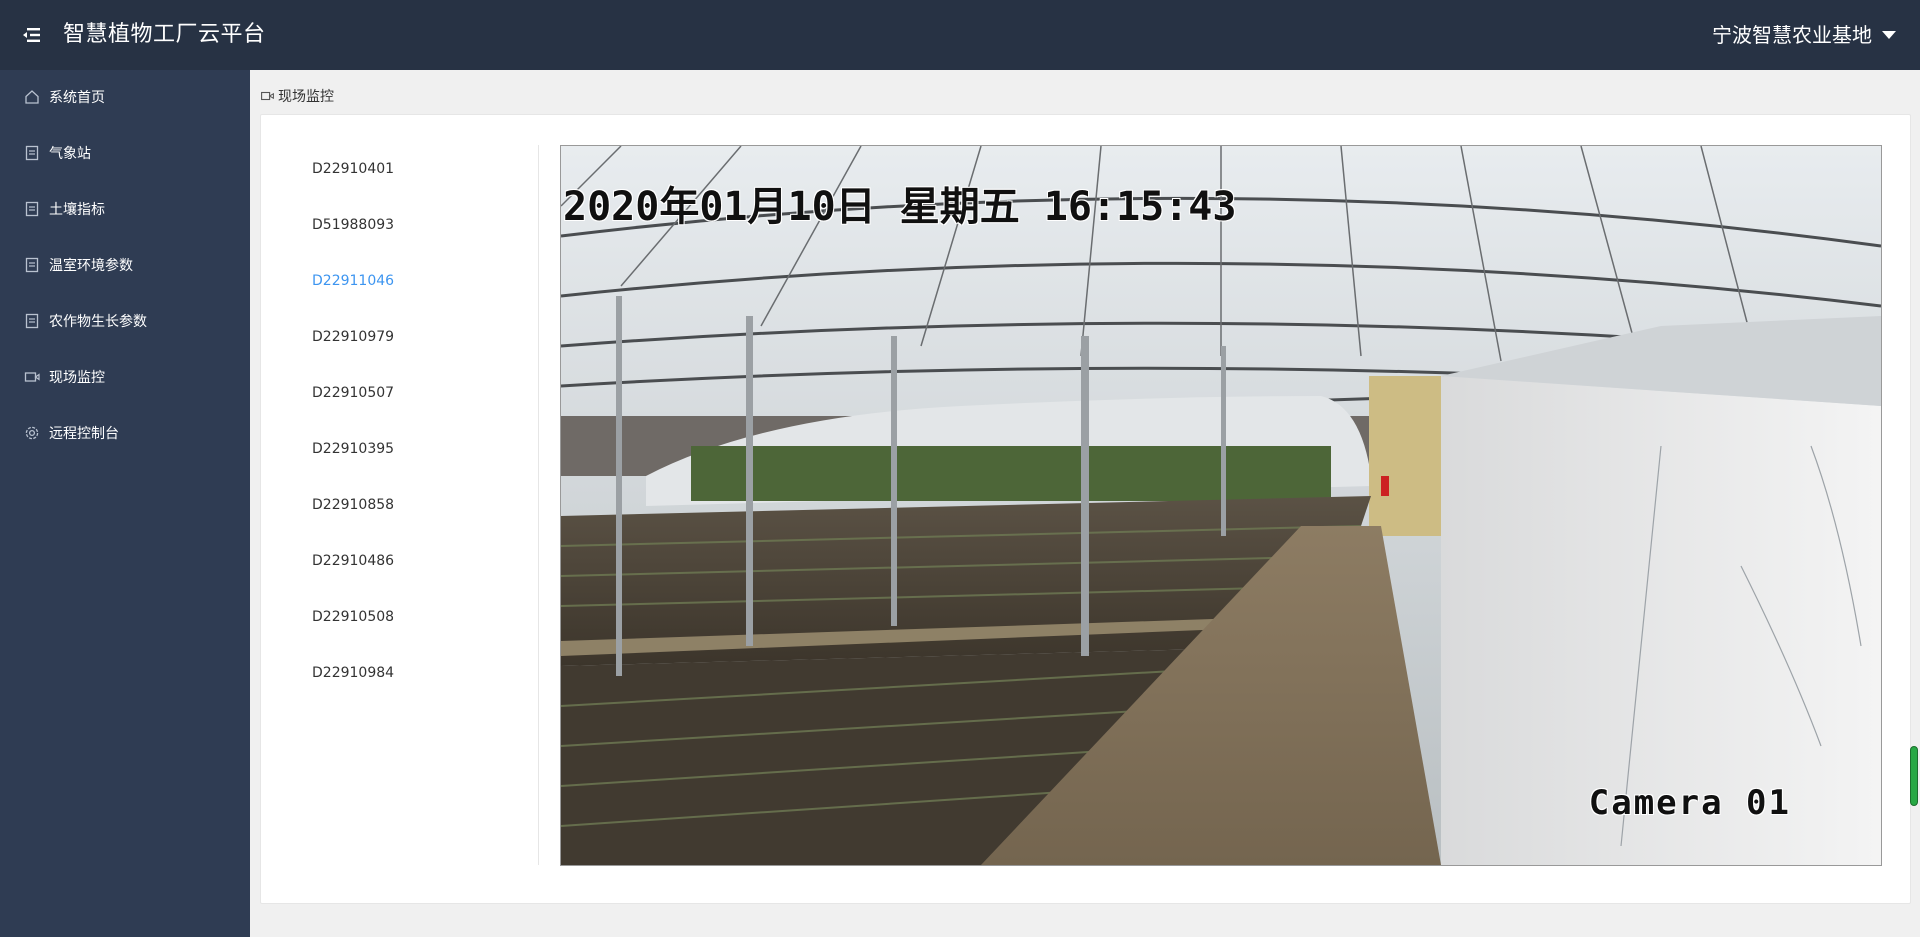 This screenshot has height=937, width=1920. What do you see at coordinates (84, 434) in the screenshot?
I see `sidebar-item-label: 远程控制台` at bounding box center [84, 434].